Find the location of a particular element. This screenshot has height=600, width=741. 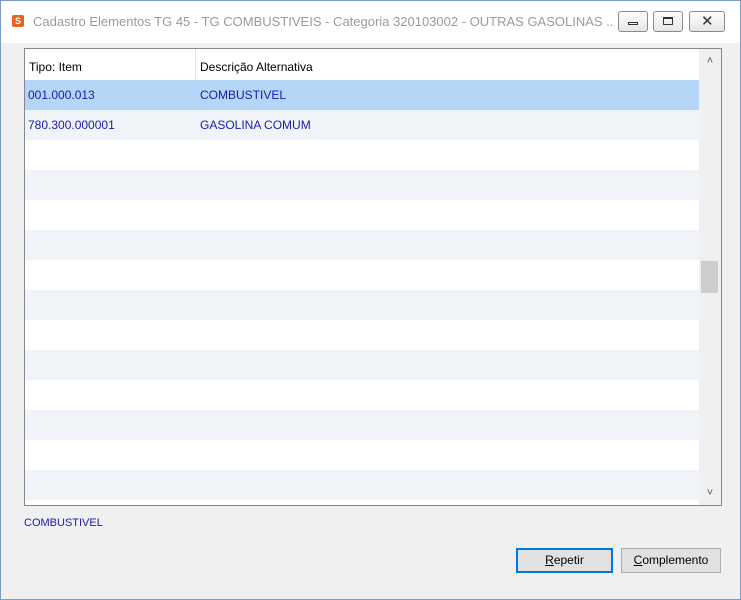

close-icon: ✕ is located at coordinates (707, 21).